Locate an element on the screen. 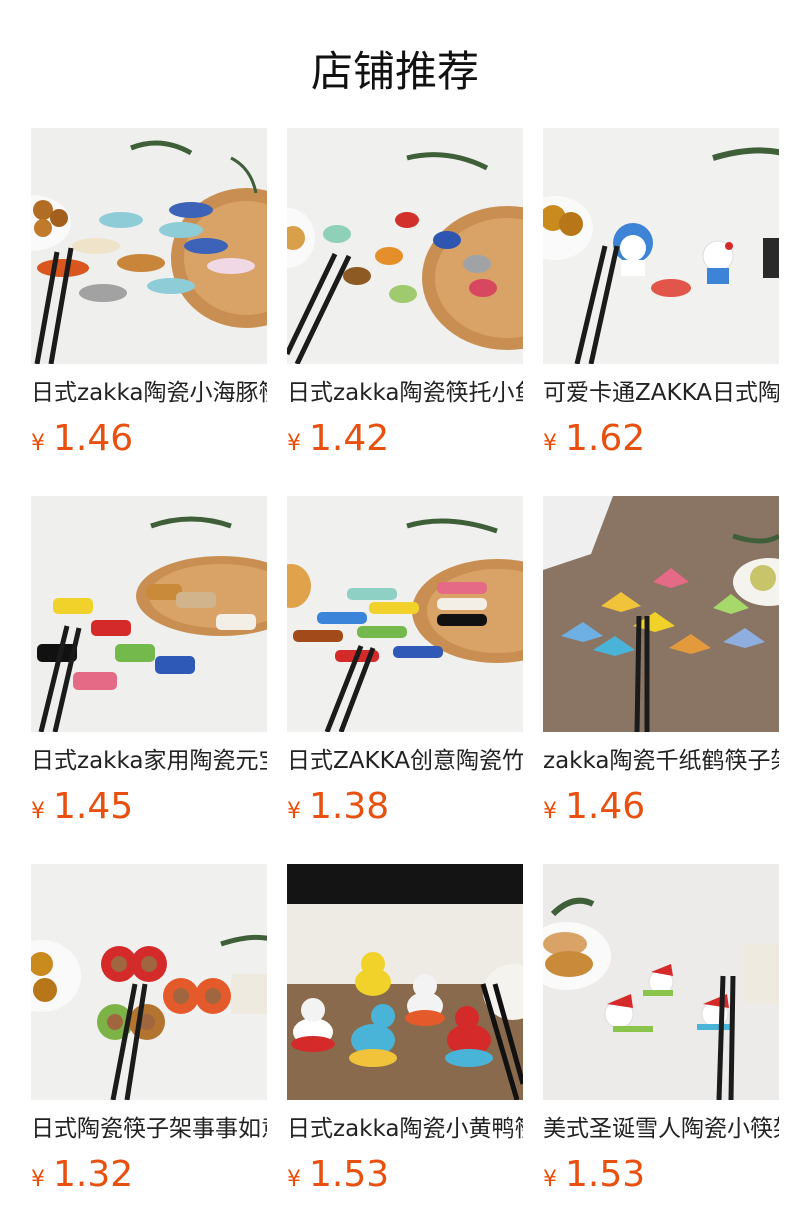 This screenshot has height=1232, width=790. price-value: 1.45 is located at coordinates (93, 806).